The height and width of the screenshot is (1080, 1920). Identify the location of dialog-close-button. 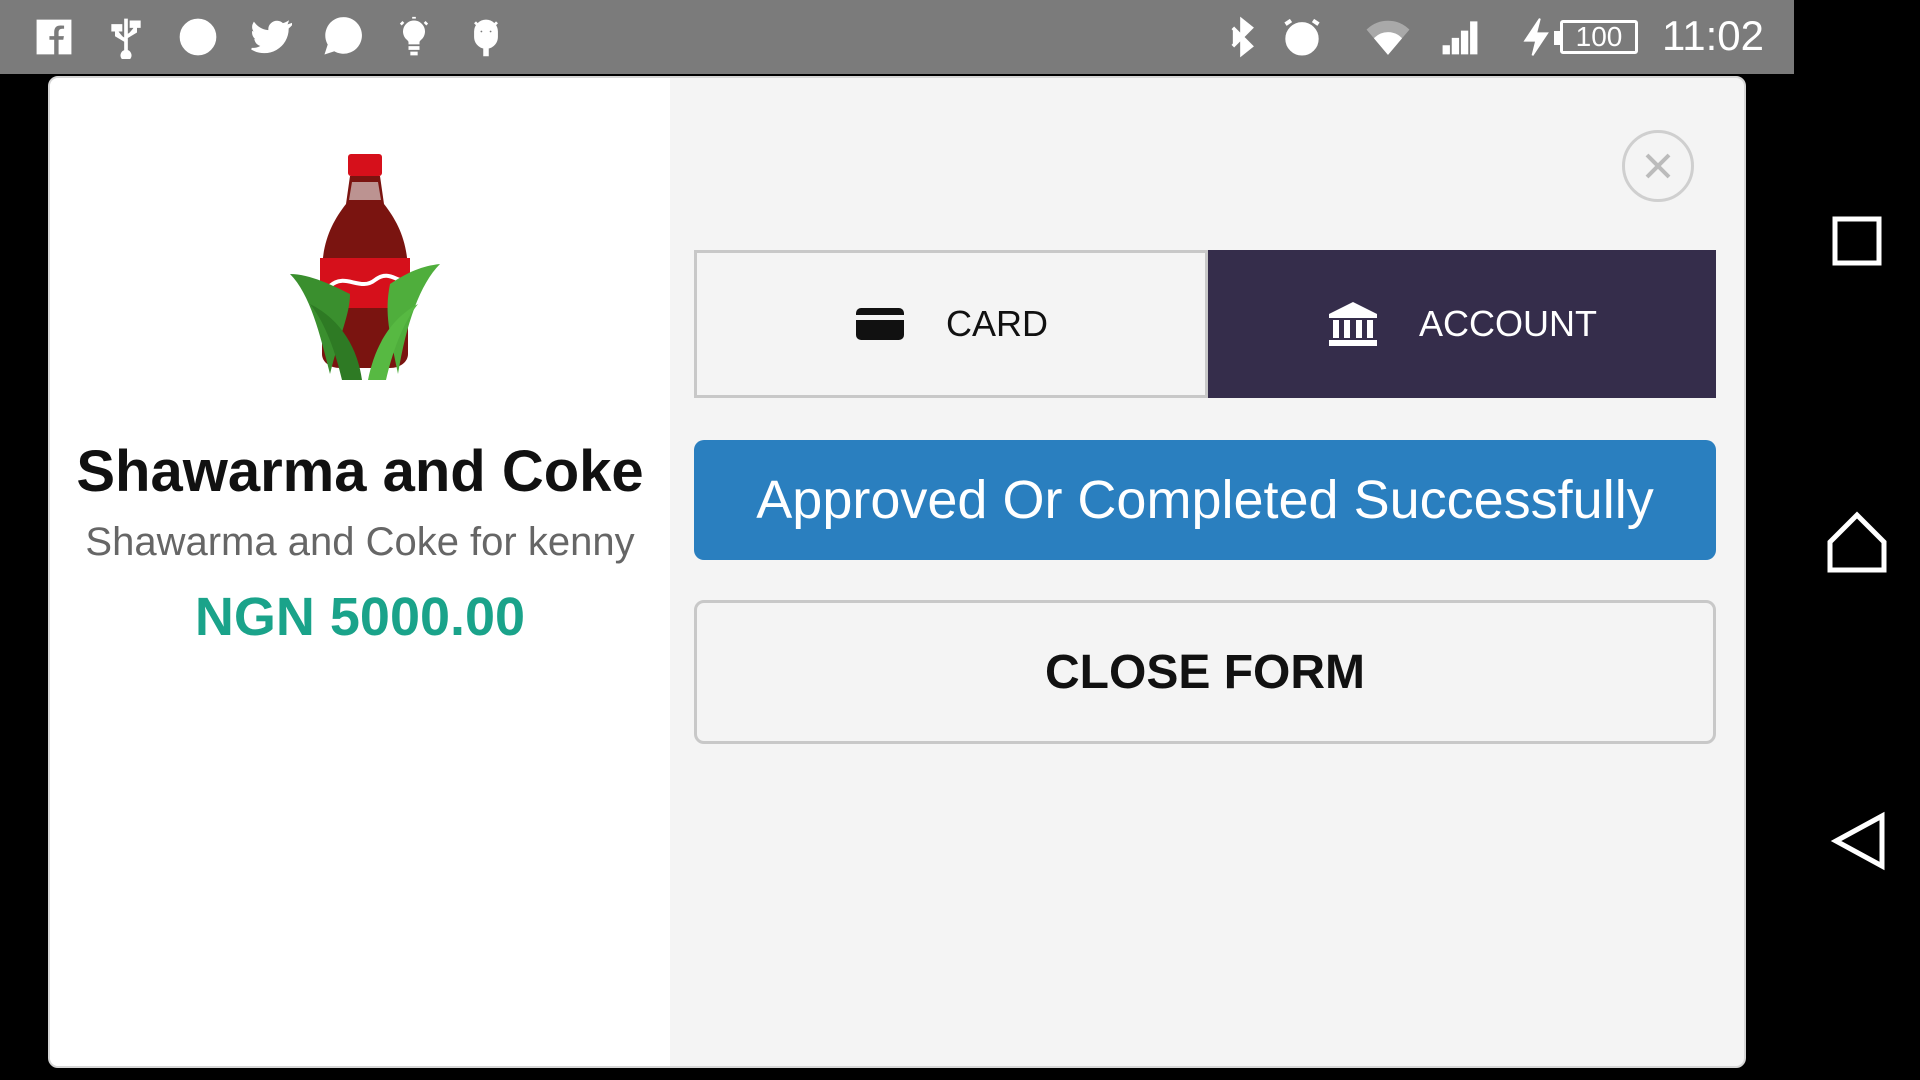
(1658, 166).